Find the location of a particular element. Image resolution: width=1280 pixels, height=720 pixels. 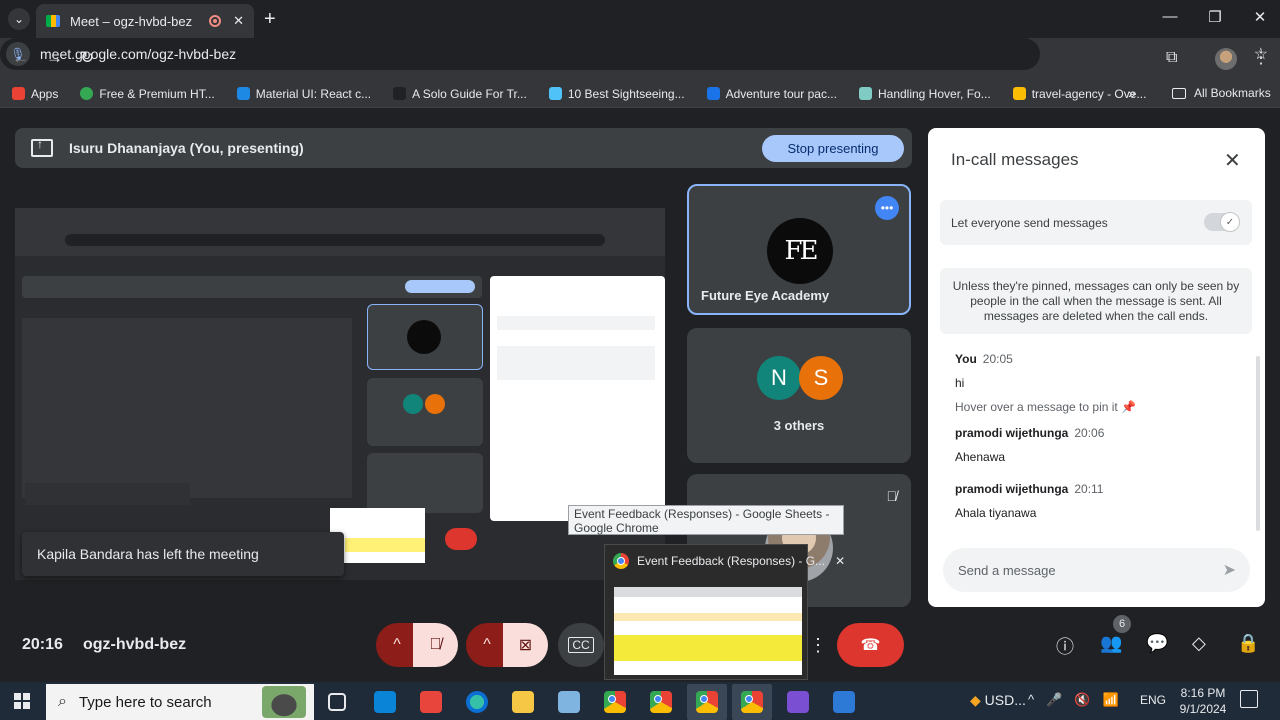

back-icon: ← is located at coordinates (20, 58).